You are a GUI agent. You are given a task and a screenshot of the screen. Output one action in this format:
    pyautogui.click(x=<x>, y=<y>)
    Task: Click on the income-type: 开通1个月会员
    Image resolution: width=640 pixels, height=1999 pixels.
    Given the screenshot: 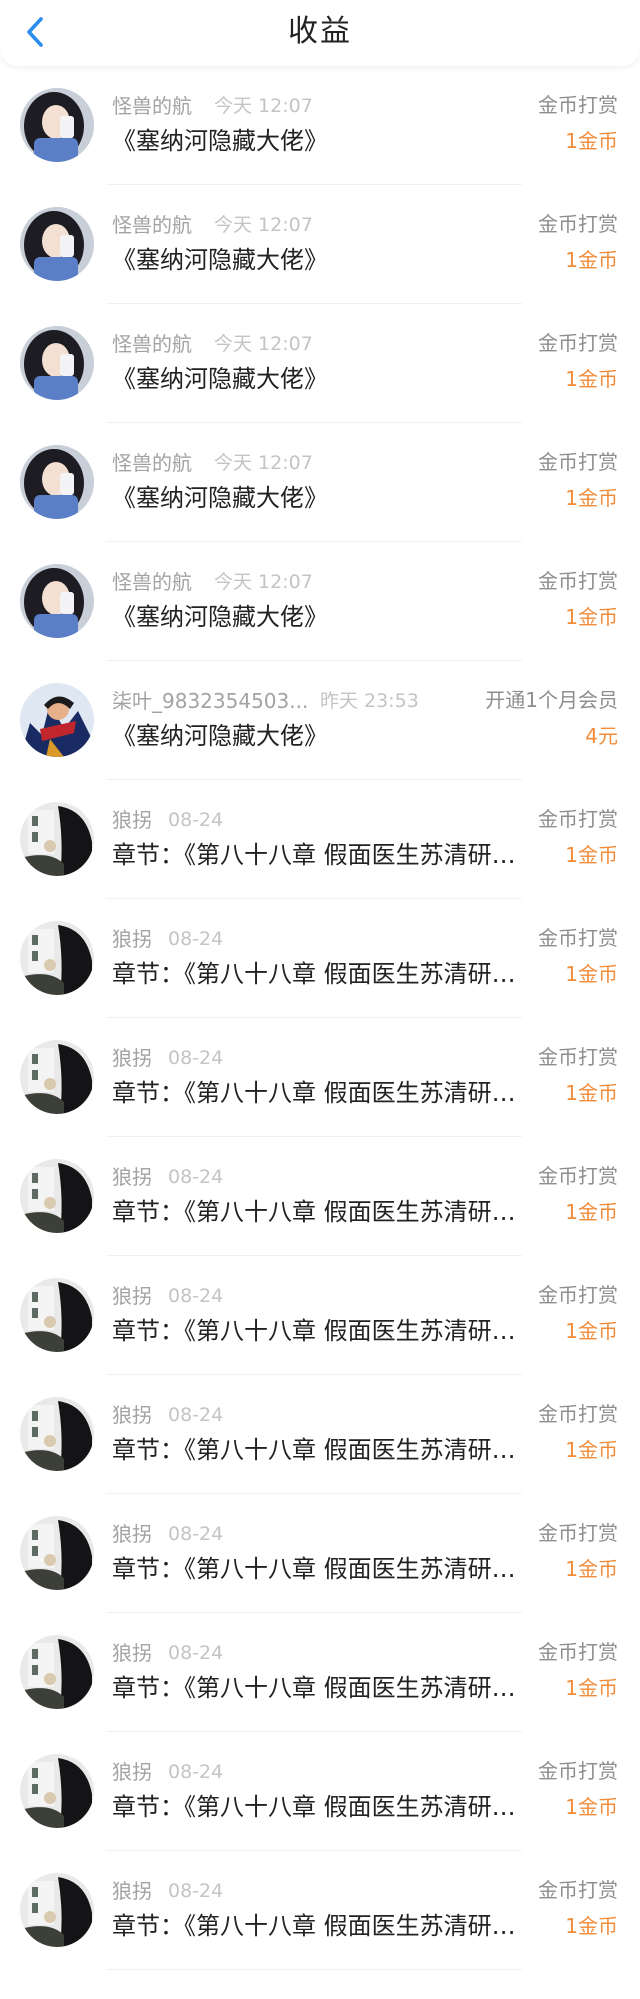 What is the action you would take?
    pyautogui.click(x=551, y=700)
    